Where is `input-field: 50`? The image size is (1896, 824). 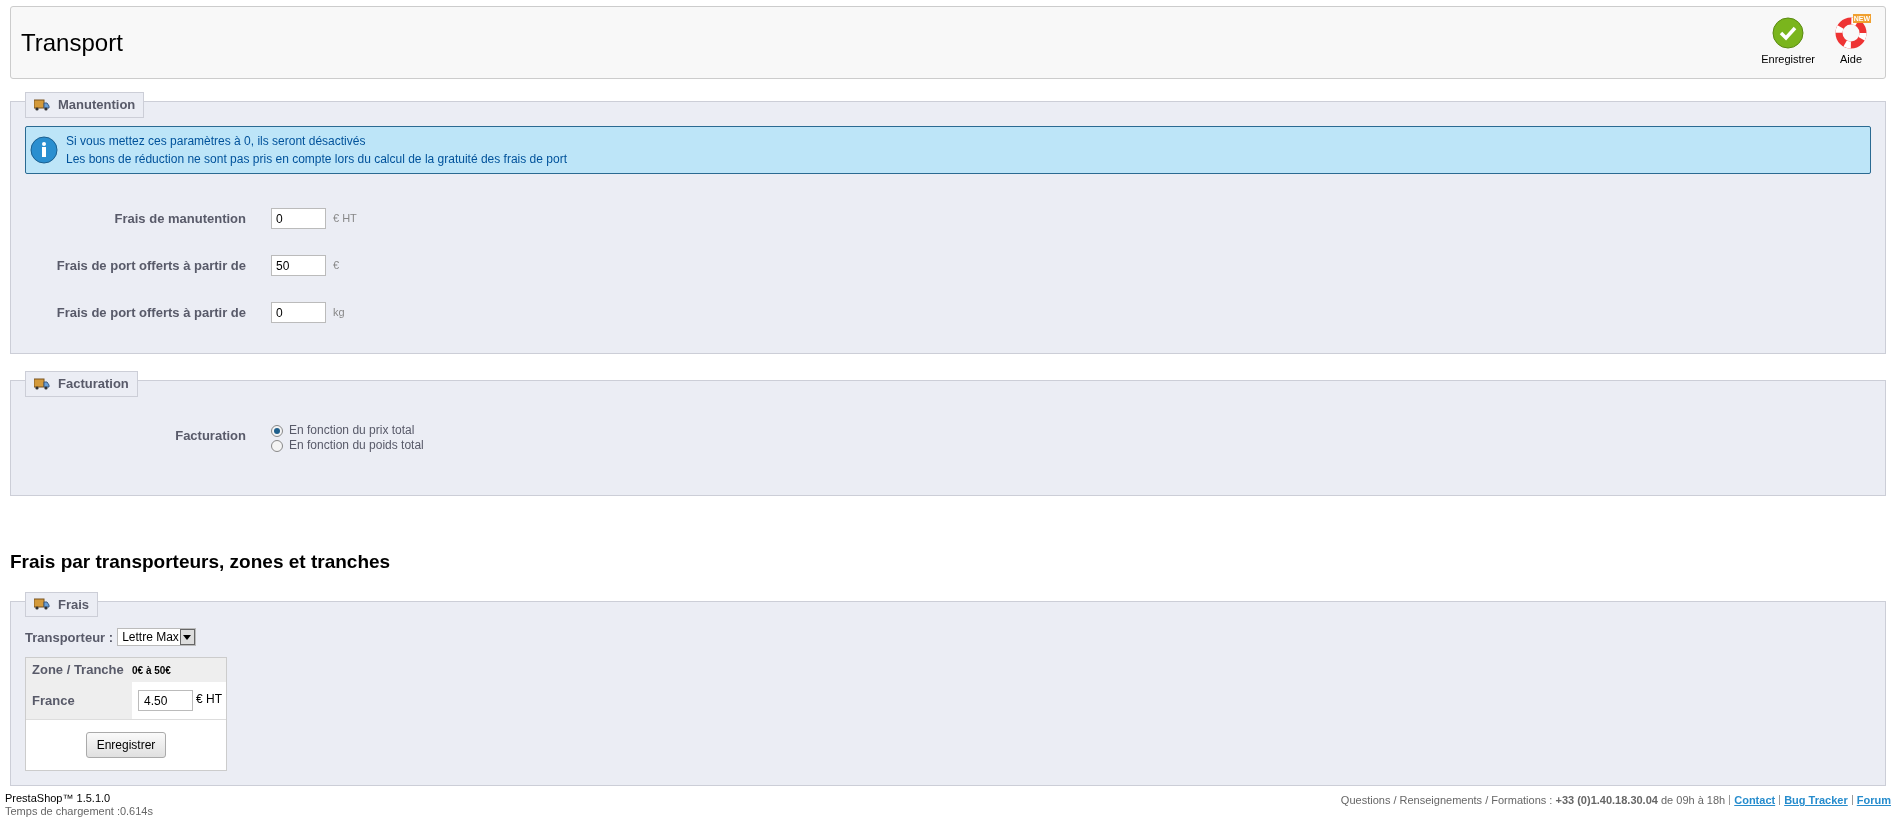 input-field: 50 is located at coordinates (298, 265).